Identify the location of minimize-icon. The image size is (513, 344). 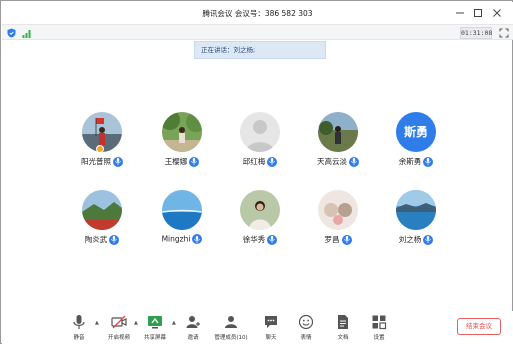
(460, 13).